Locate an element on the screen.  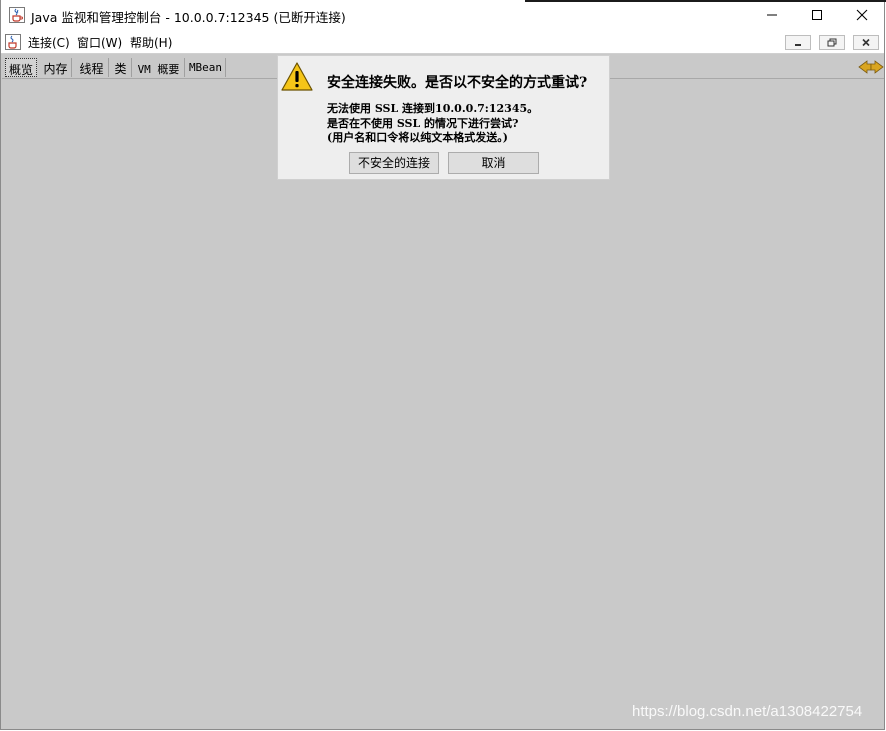
maximize-icon is located at coordinates (817, 15).